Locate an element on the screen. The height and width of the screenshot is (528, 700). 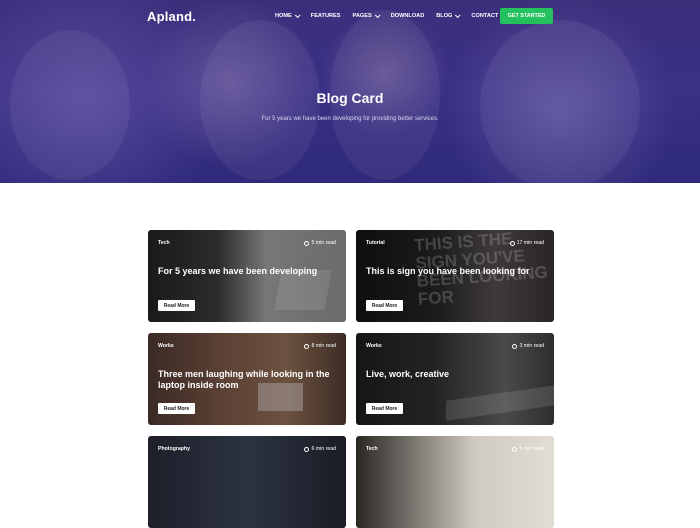
card-title: For 5 years we have been developing is located at coordinates (248, 271).